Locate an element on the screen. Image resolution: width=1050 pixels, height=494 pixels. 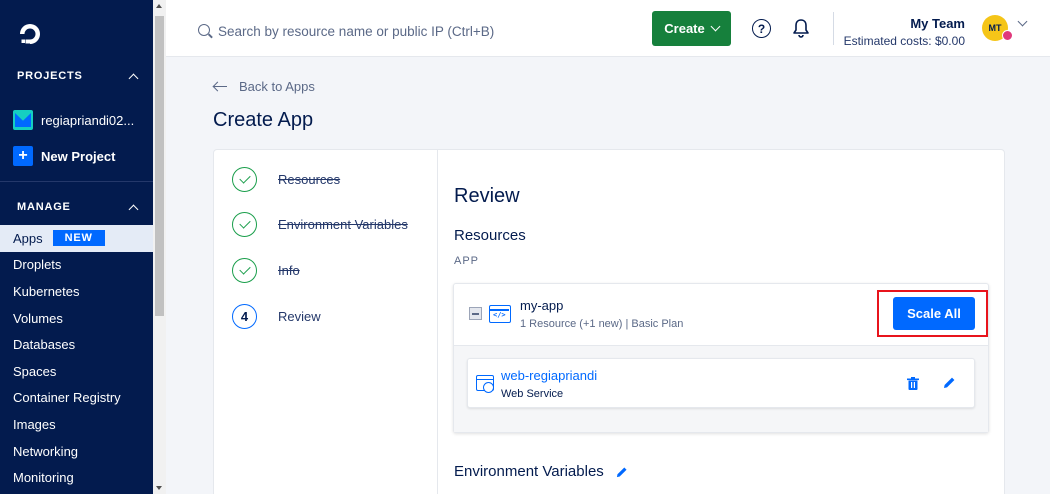
app-meta: 1 Resource (+1 new) | Basic Plan is located at coordinates (602, 324).